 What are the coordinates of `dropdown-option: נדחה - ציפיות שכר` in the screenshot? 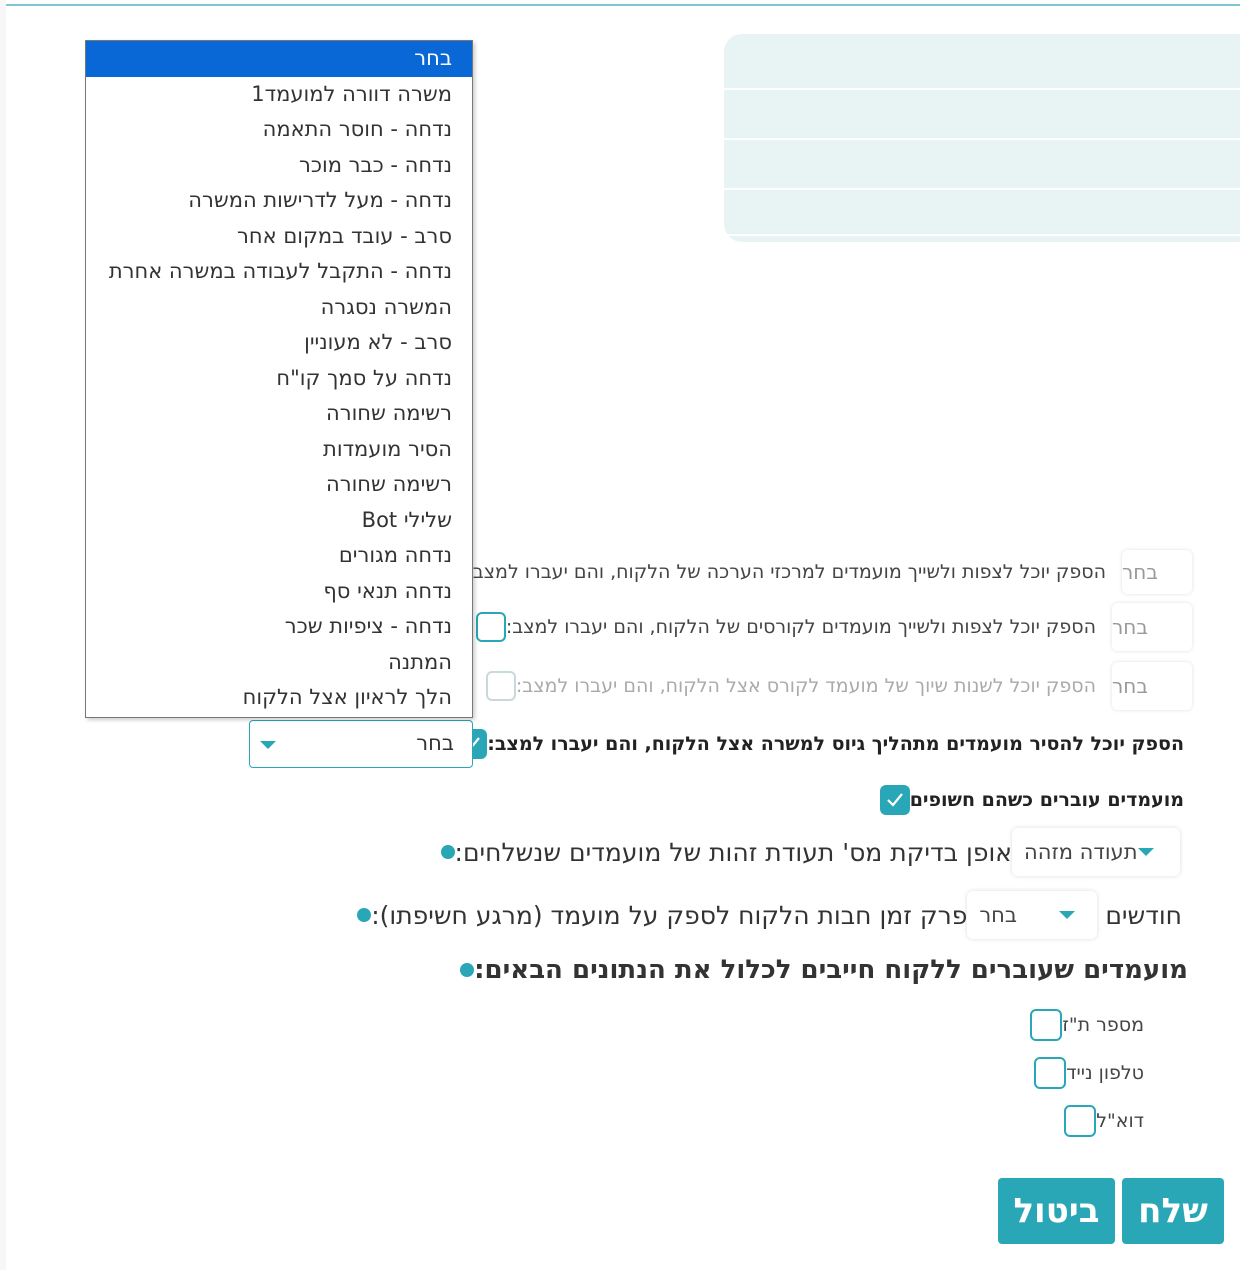 It's located at (279, 627).